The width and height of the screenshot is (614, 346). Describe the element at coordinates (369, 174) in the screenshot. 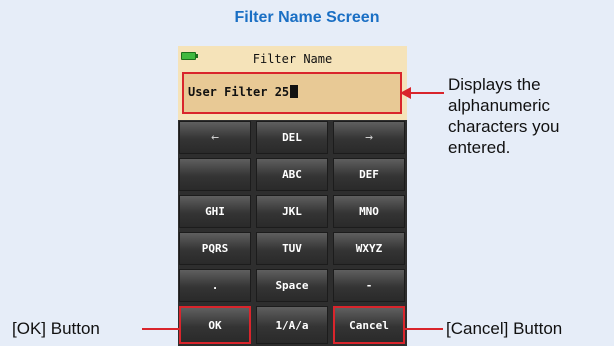

I see `def-key: DEF` at that location.